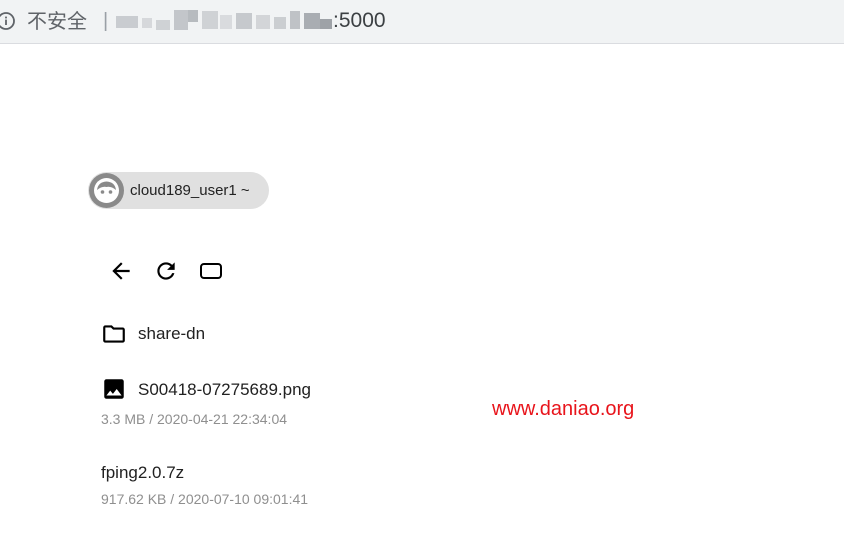 This screenshot has width=844, height=541. I want to click on avatar-icon, so click(106, 190).